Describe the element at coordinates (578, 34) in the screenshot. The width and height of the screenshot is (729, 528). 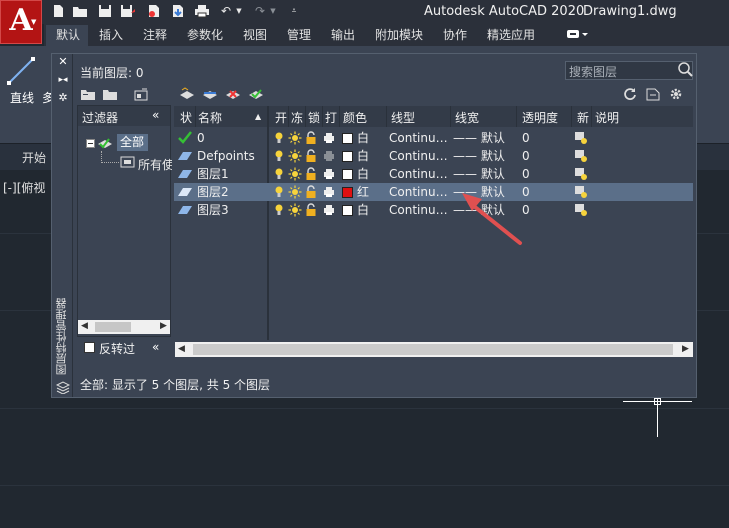
I see `ribbon-minimize-button` at that location.